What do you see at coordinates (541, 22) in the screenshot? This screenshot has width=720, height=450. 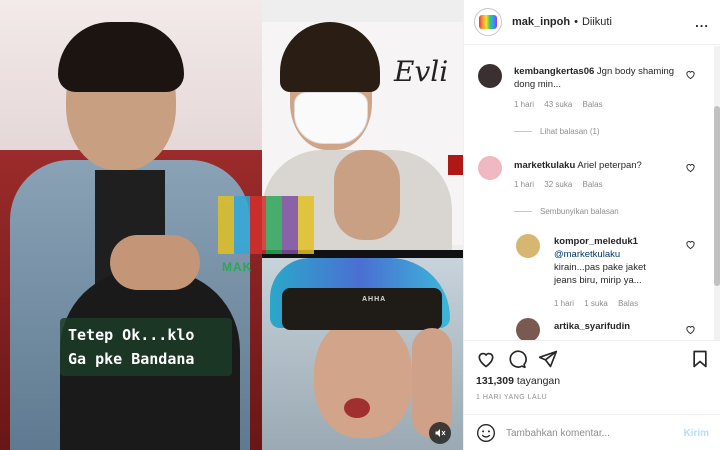 I see `profile-username: mak_inpoh` at bounding box center [541, 22].